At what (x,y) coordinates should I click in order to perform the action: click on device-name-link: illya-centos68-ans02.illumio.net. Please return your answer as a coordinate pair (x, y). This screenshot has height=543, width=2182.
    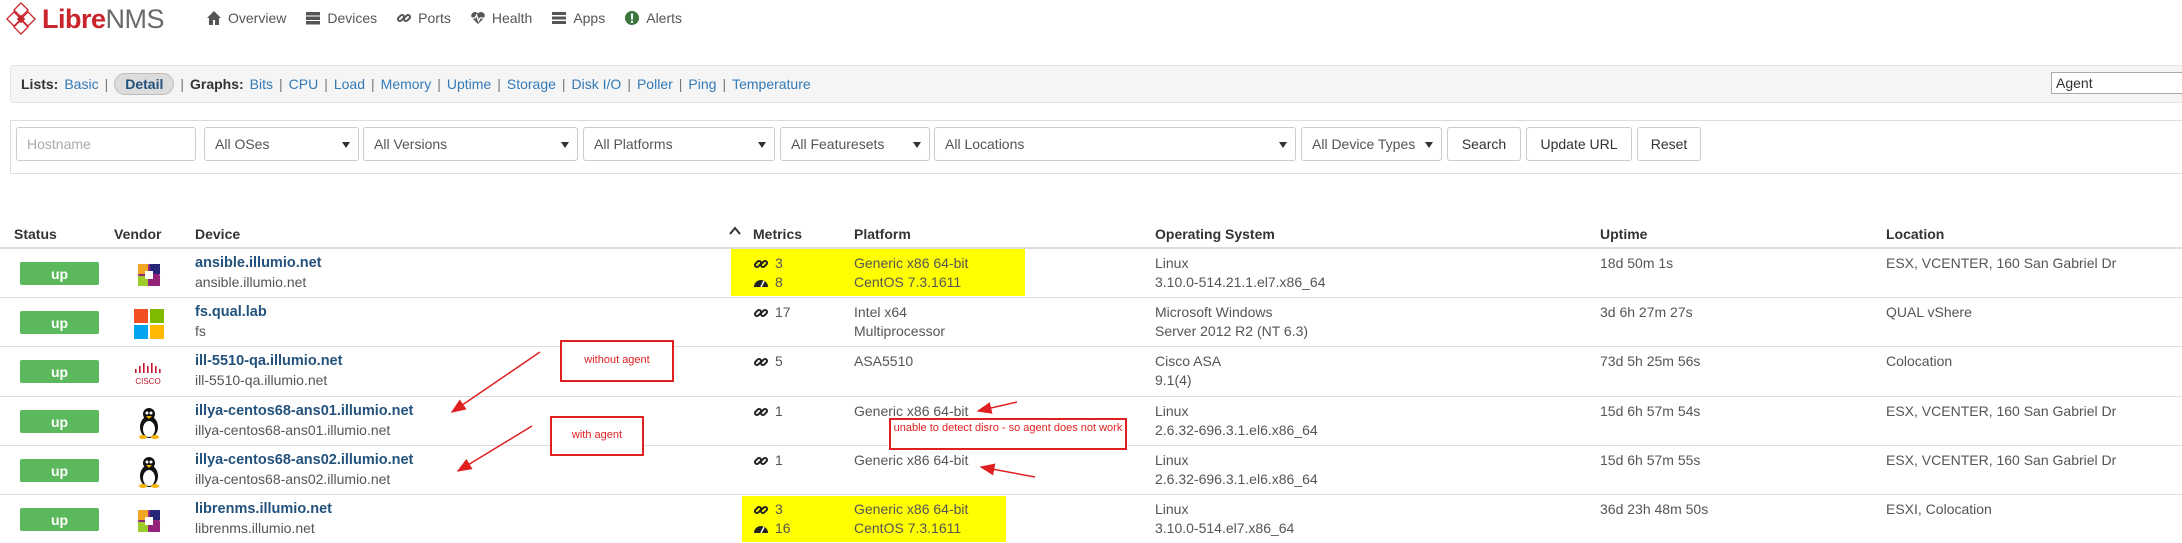
    Looking at the image, I should click on (304, 460).